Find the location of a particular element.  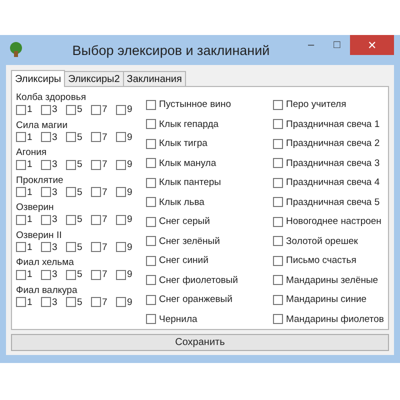

close-button: ✕ is located at coordinates (372, 45).